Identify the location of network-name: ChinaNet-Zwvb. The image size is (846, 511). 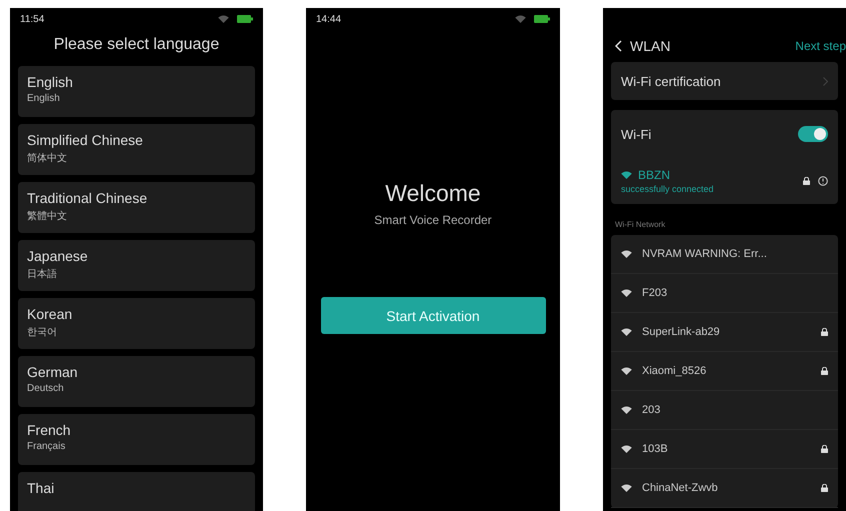
(680, 488).